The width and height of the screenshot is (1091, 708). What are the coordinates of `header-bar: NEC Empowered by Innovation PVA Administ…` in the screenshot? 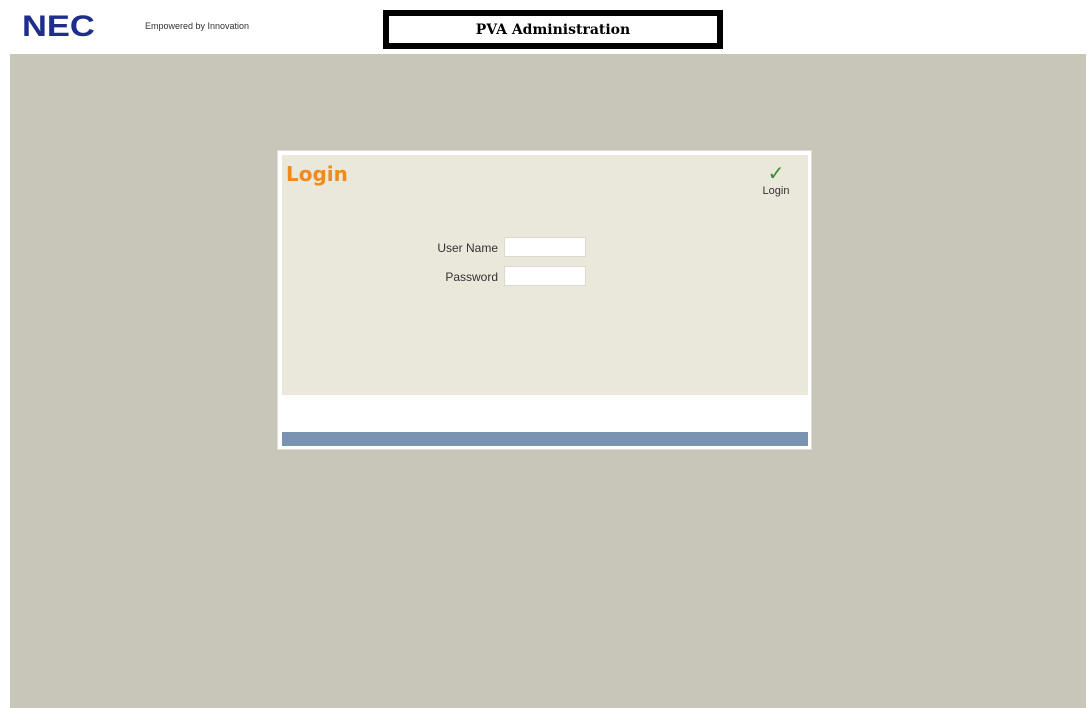 It's located at (548, 27).